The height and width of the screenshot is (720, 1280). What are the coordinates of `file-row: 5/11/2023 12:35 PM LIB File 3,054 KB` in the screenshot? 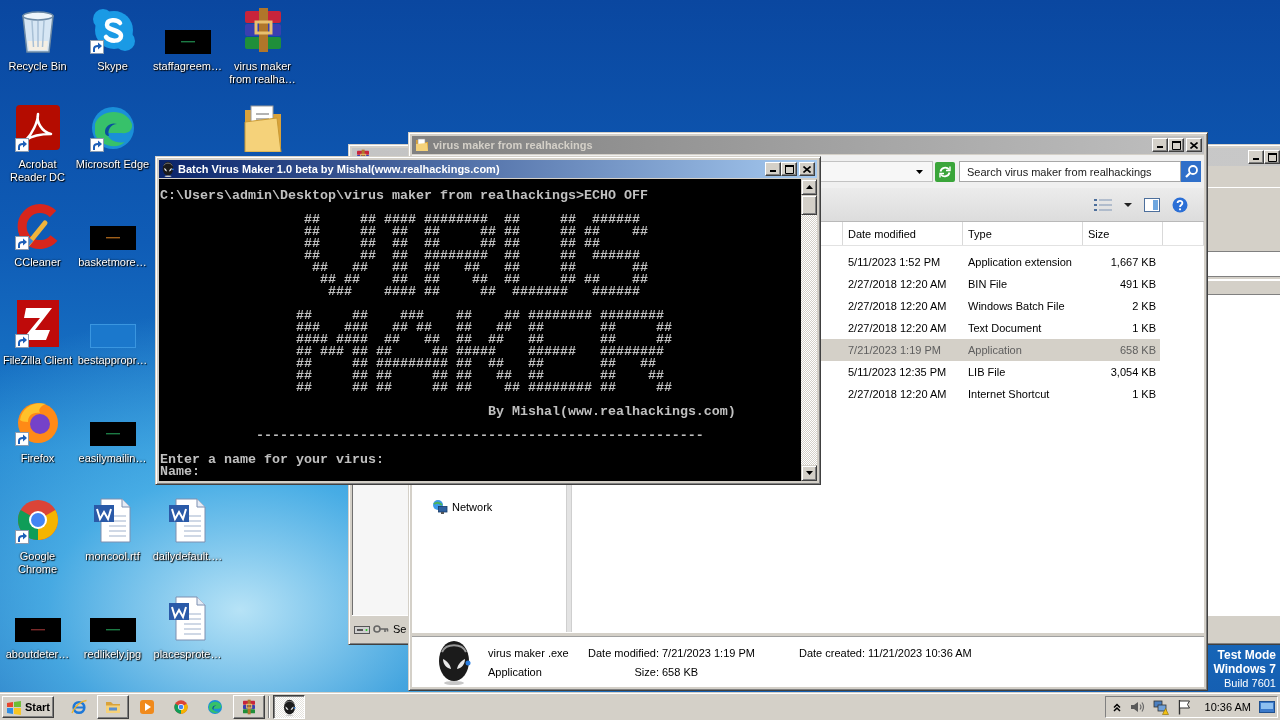 It's located at (989, 372).